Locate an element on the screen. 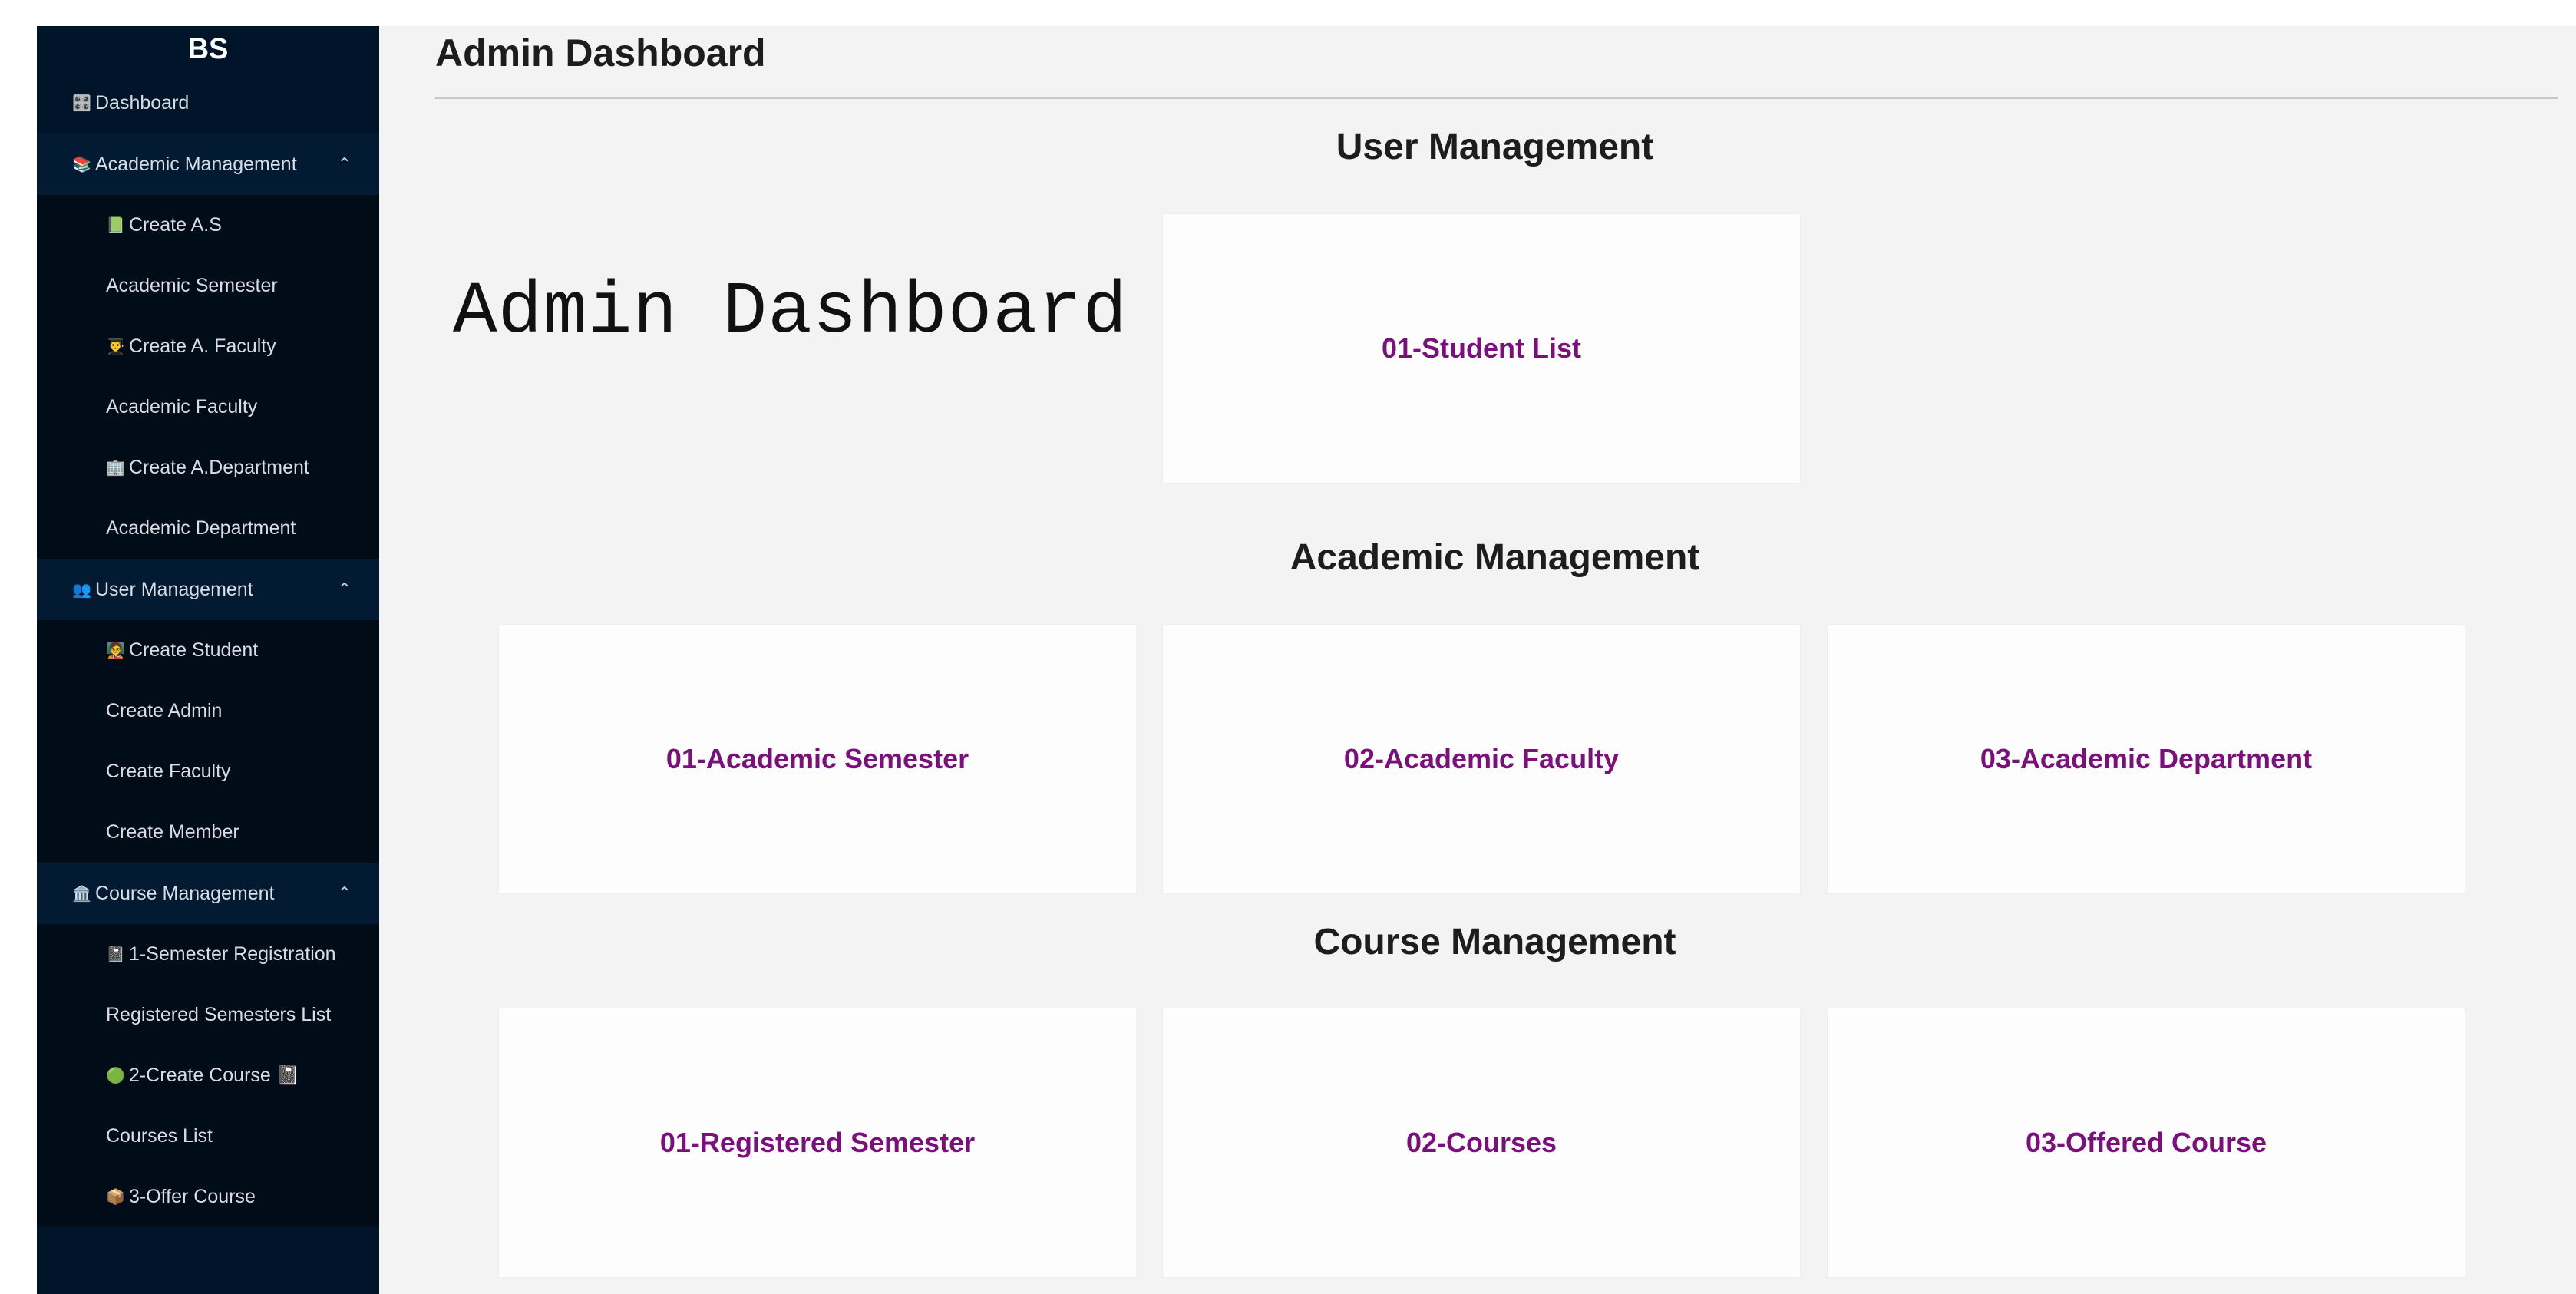 The height and width of the screenshot is (1294, 2576). sidebar-item-create-faculty-user: Create Faculty is located at coordinates (208, 771).